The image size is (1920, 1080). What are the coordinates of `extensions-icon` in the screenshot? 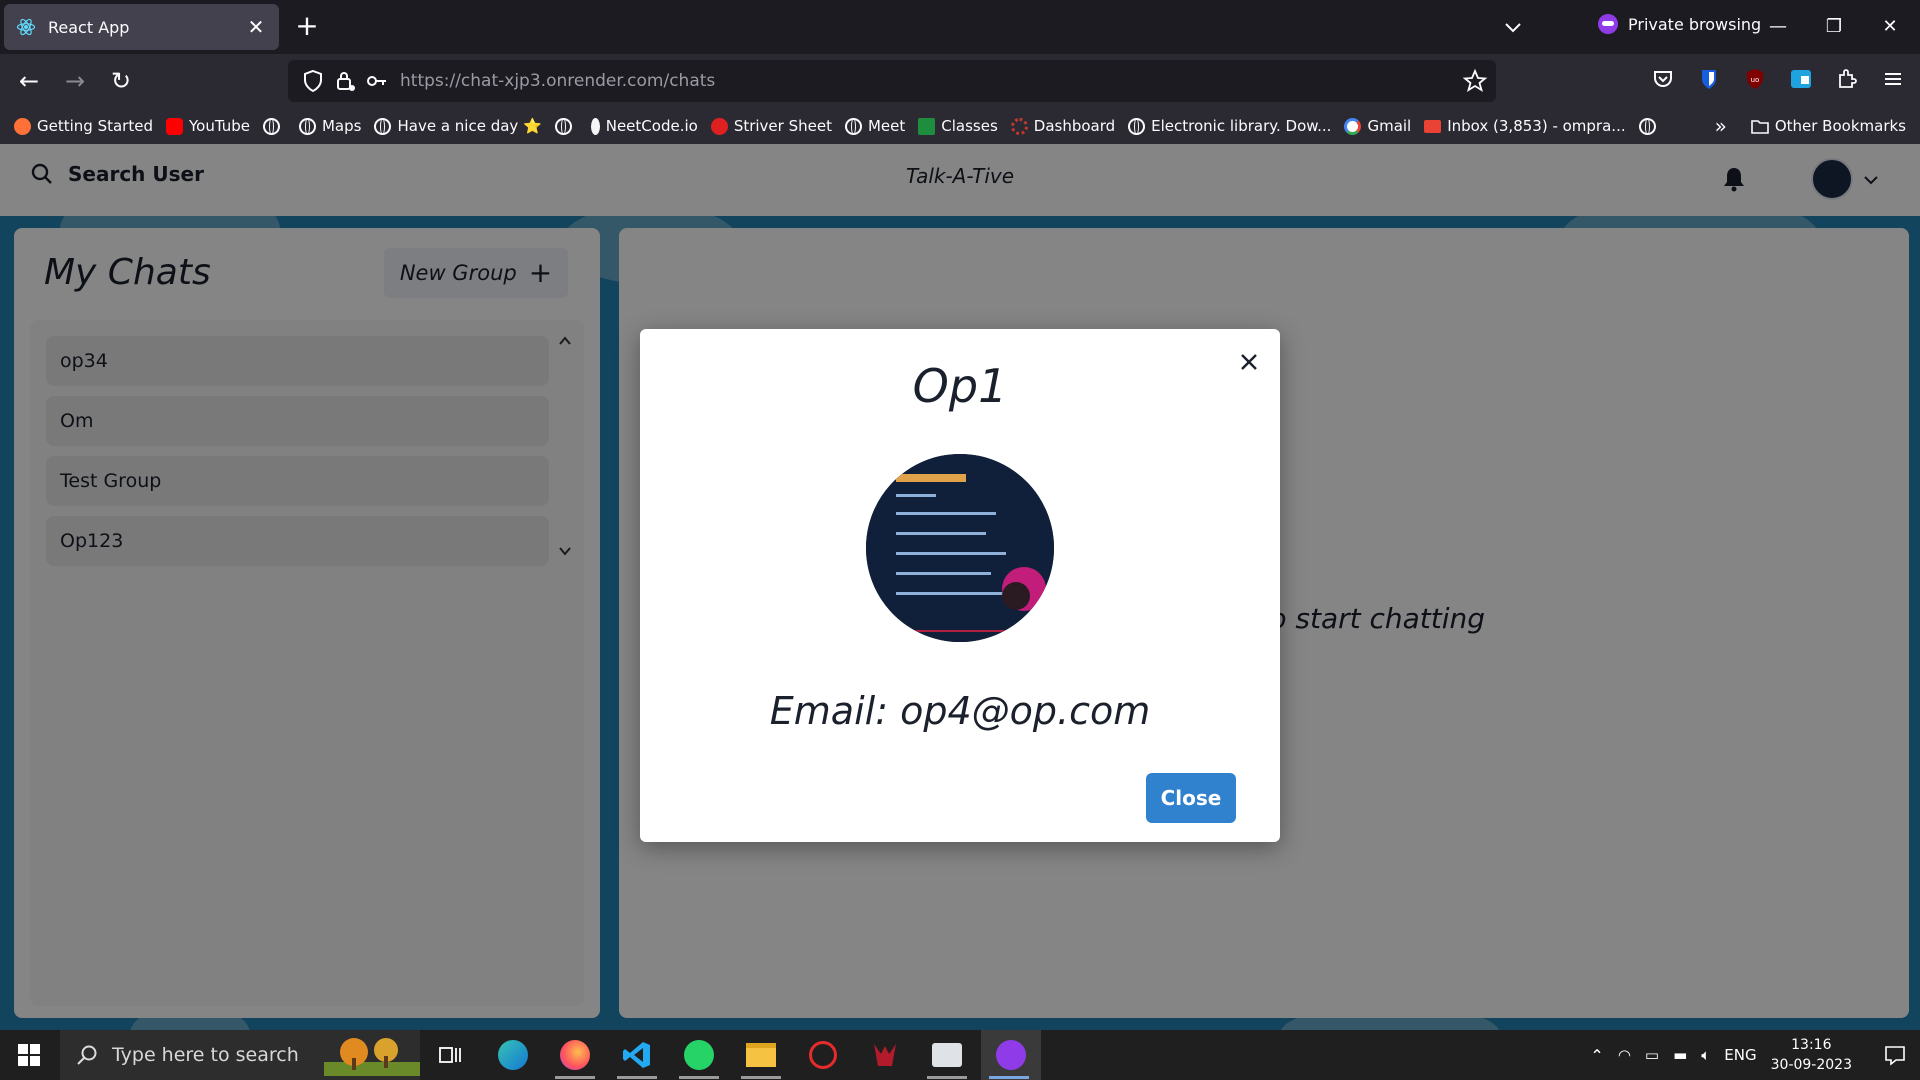 It's located at (1847, 79).